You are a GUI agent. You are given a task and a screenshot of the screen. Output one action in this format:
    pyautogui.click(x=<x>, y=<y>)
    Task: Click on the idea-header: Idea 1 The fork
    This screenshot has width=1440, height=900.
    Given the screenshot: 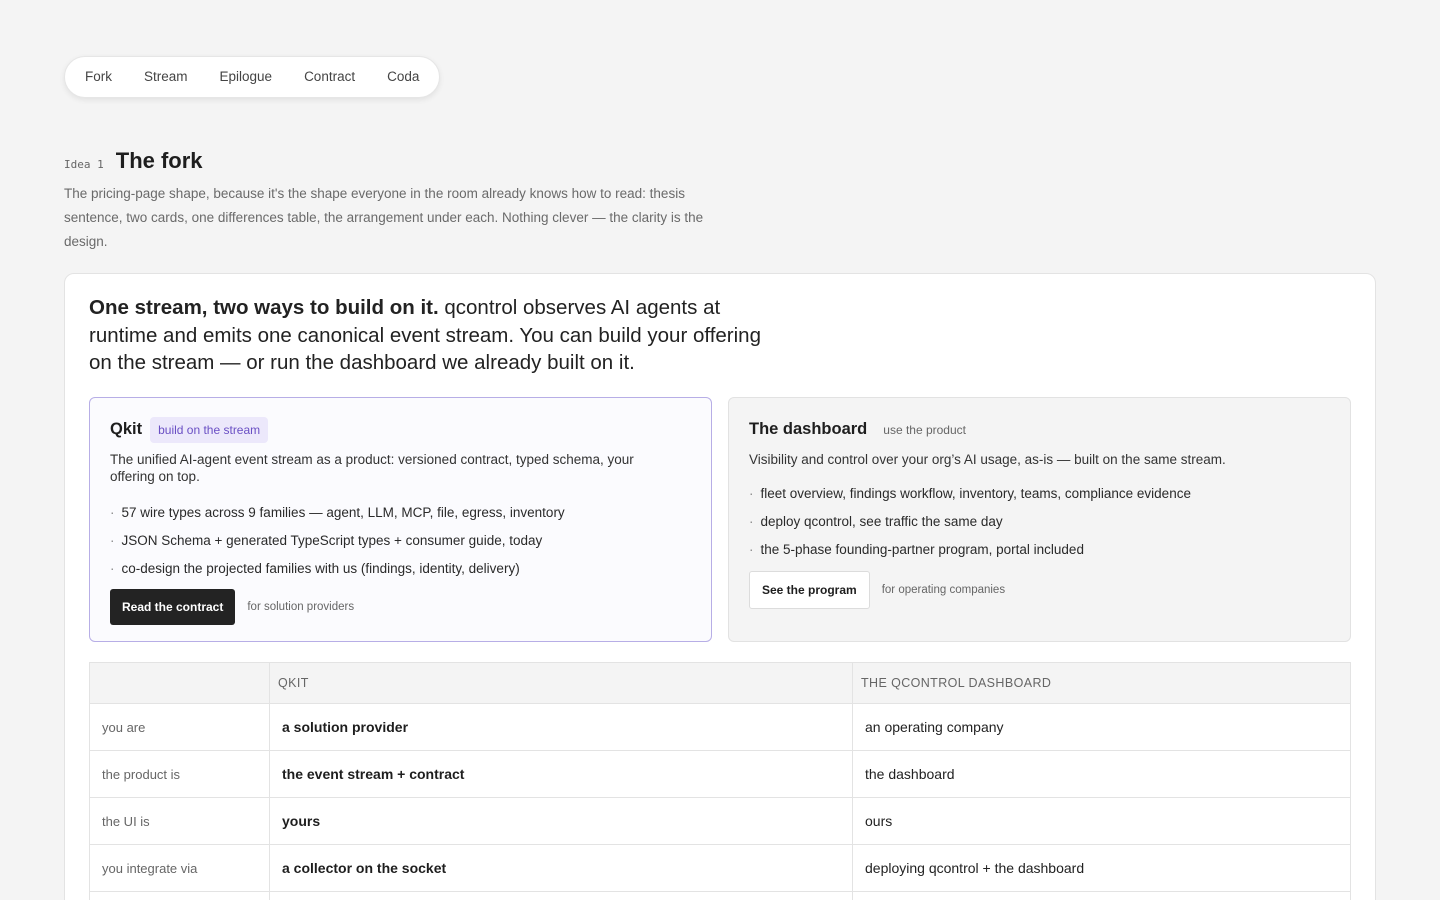 What is the action you would take?
    pyautogui.click(x=133, y=161)
    